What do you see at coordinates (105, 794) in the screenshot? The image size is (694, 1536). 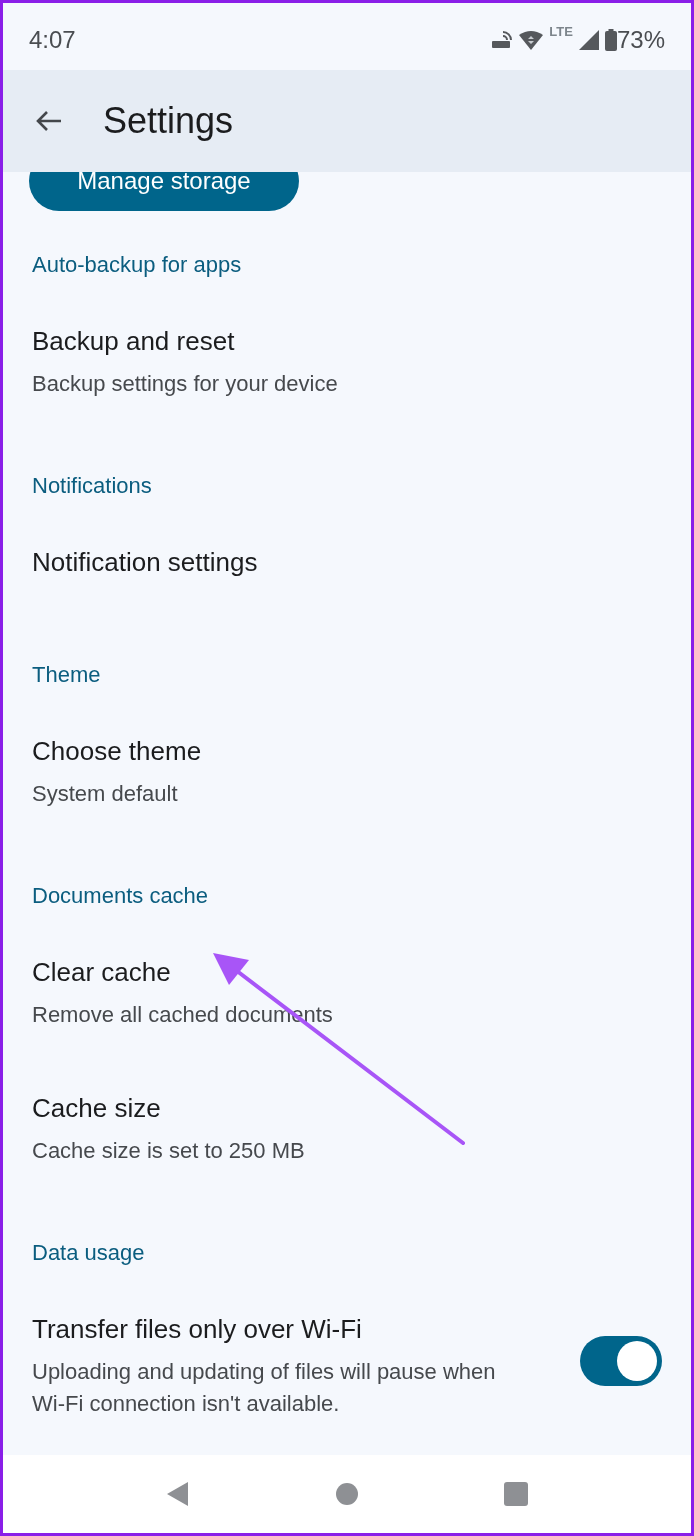 I see `setting-description: System default` at bounding box center [105, 794].